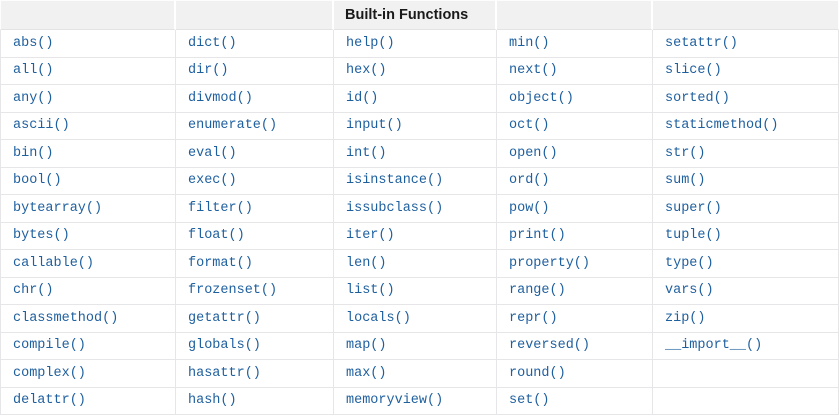  What do you see at coordinates (685, 153) in the screenshot?
I see `function-link: str()` at bounding box center [685, 153].